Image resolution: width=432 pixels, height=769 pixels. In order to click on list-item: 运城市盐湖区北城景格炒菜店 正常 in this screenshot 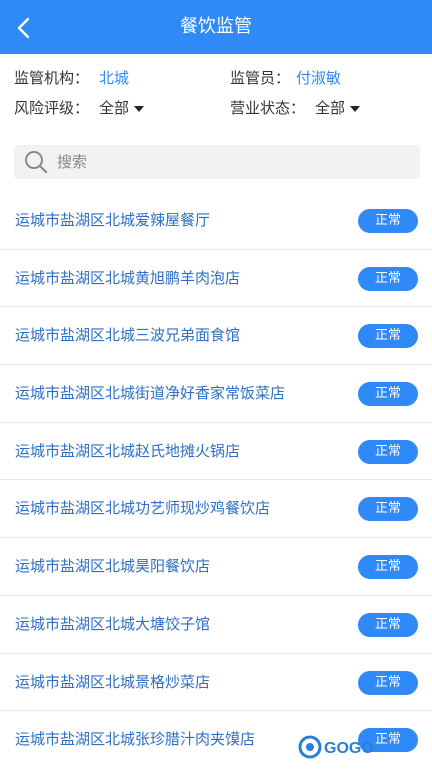, I will do `click(216, 683)`.